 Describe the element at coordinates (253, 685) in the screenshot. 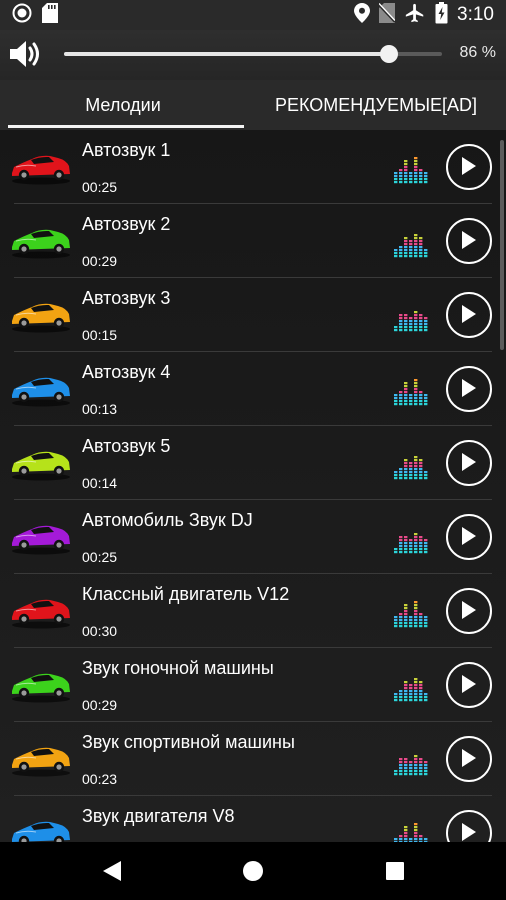

I see `track-row: Звук гоночной машины 00:29` at that location.